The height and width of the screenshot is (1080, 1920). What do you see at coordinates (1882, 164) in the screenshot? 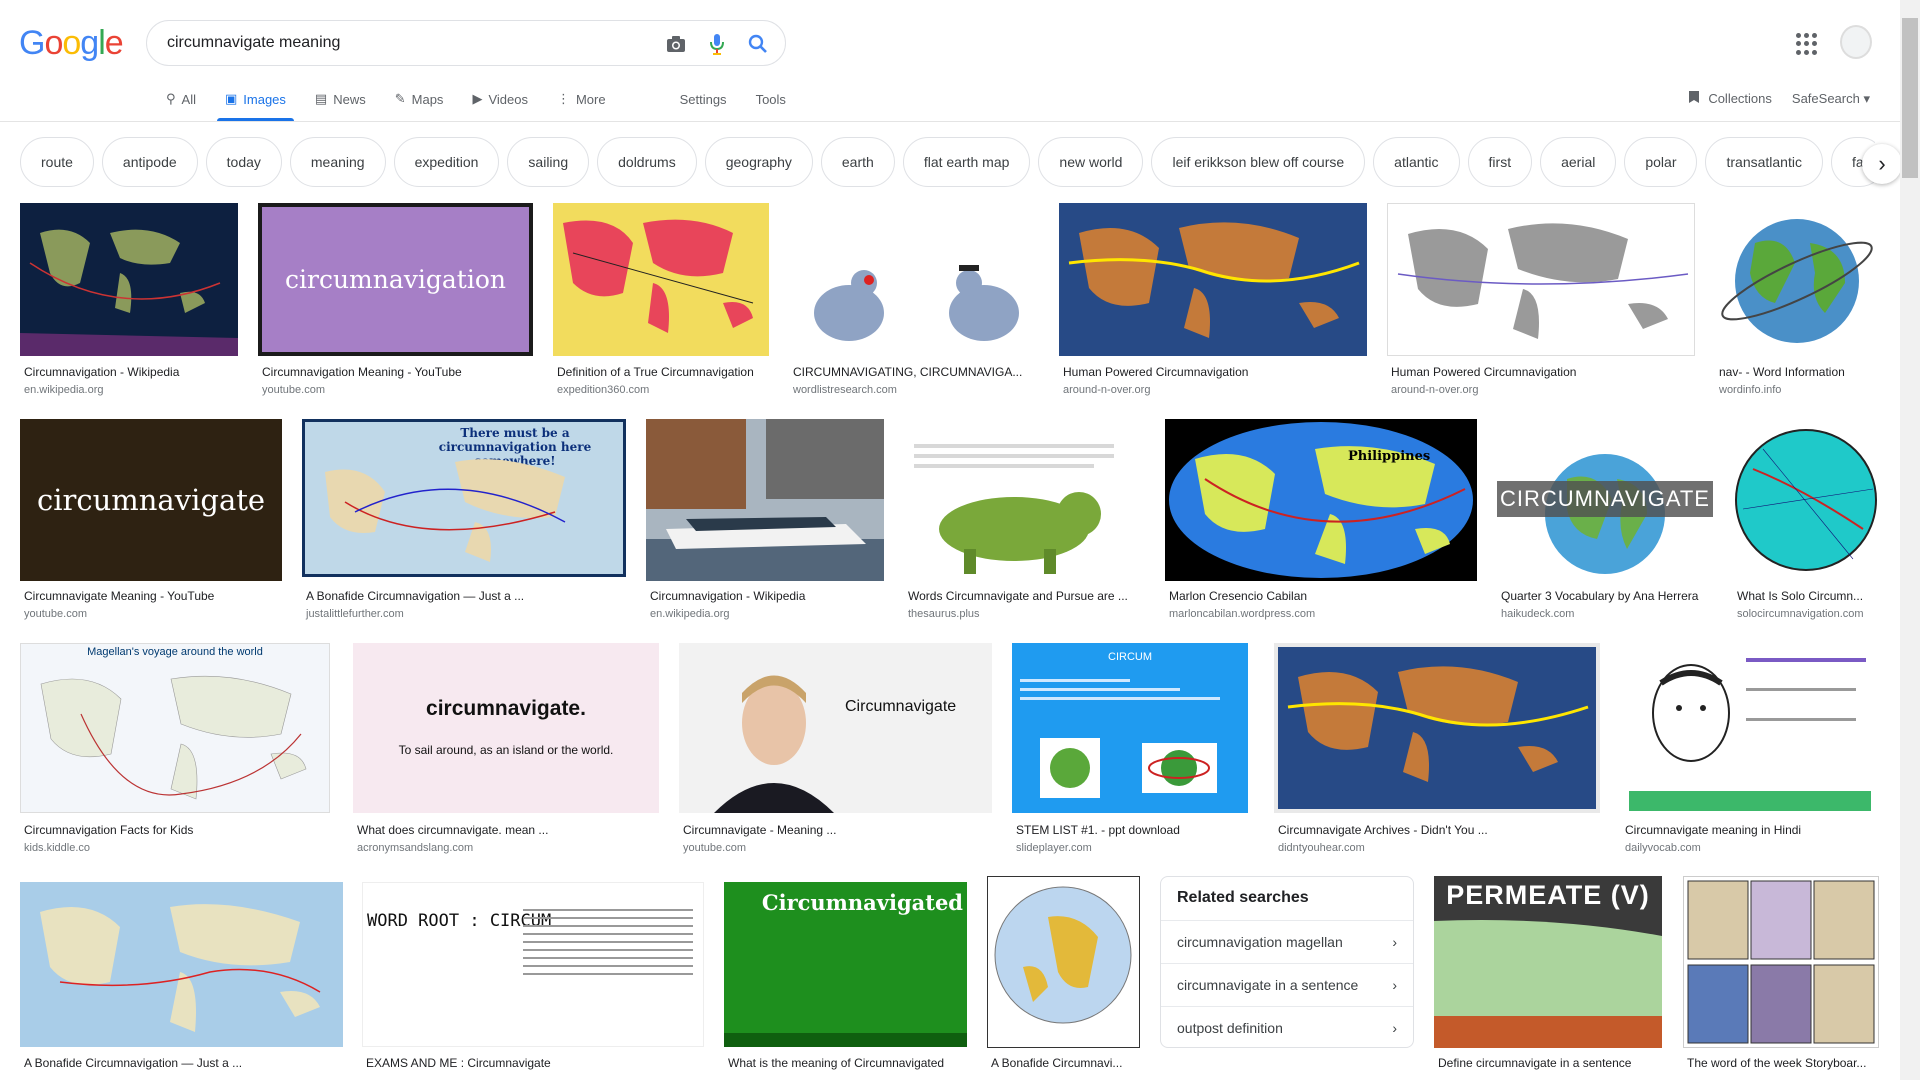
I see `chevron-right-icon: ›` at bounding box center [1882, 164].